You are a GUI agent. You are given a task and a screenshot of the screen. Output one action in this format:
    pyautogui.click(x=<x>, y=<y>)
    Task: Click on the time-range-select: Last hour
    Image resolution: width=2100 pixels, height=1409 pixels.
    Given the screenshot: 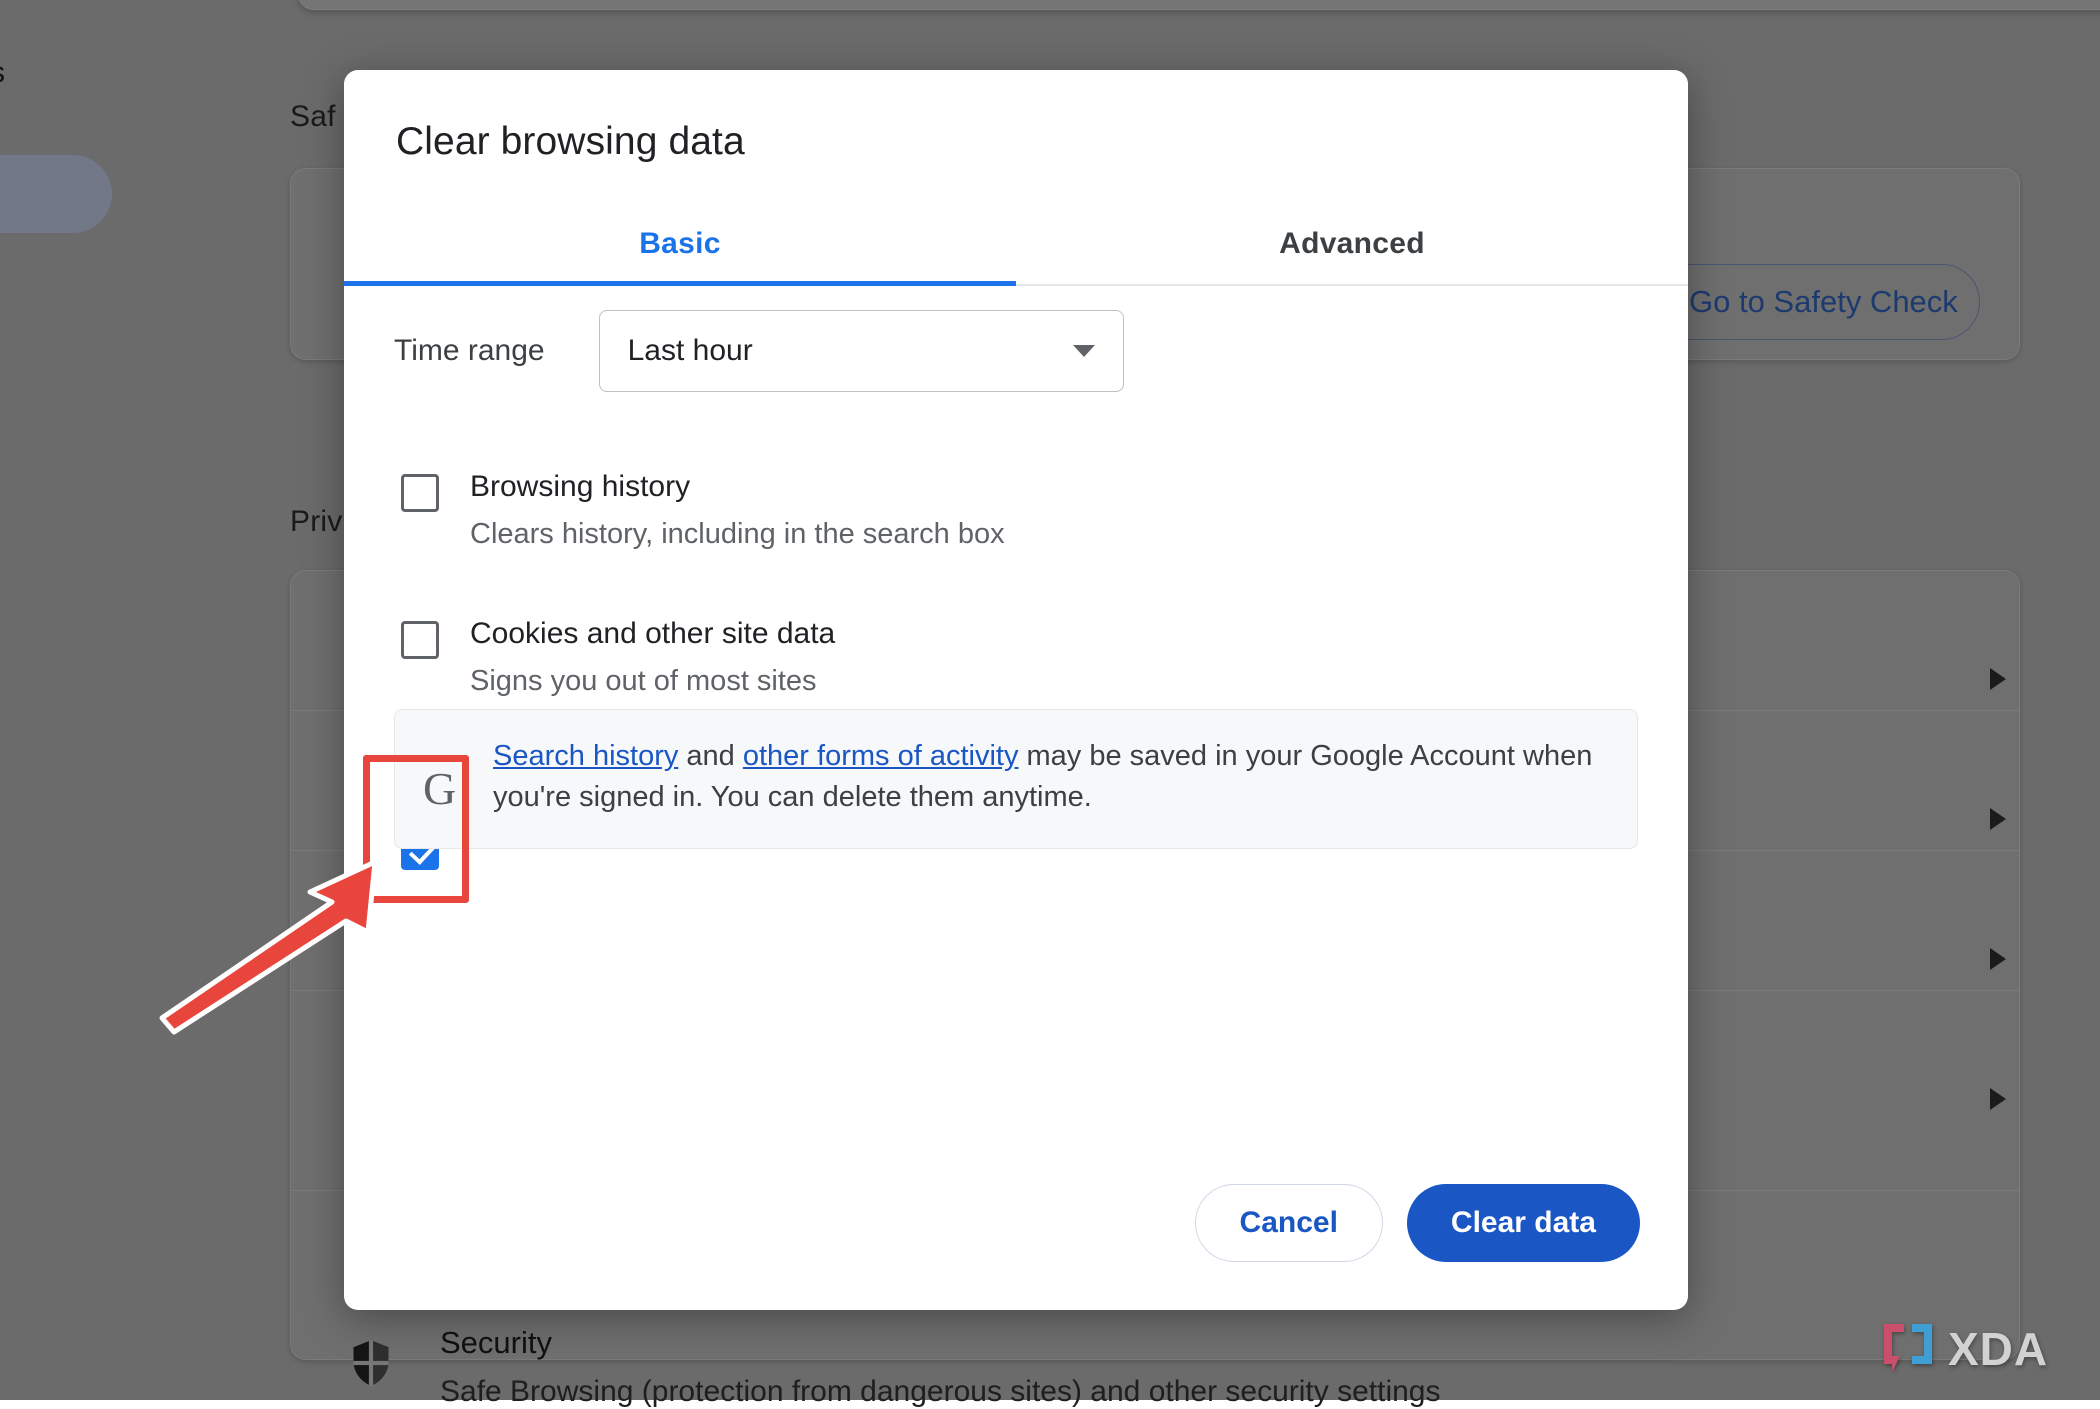 What is the action you would take?
    pyautogui.click(x=861, y=351)
    